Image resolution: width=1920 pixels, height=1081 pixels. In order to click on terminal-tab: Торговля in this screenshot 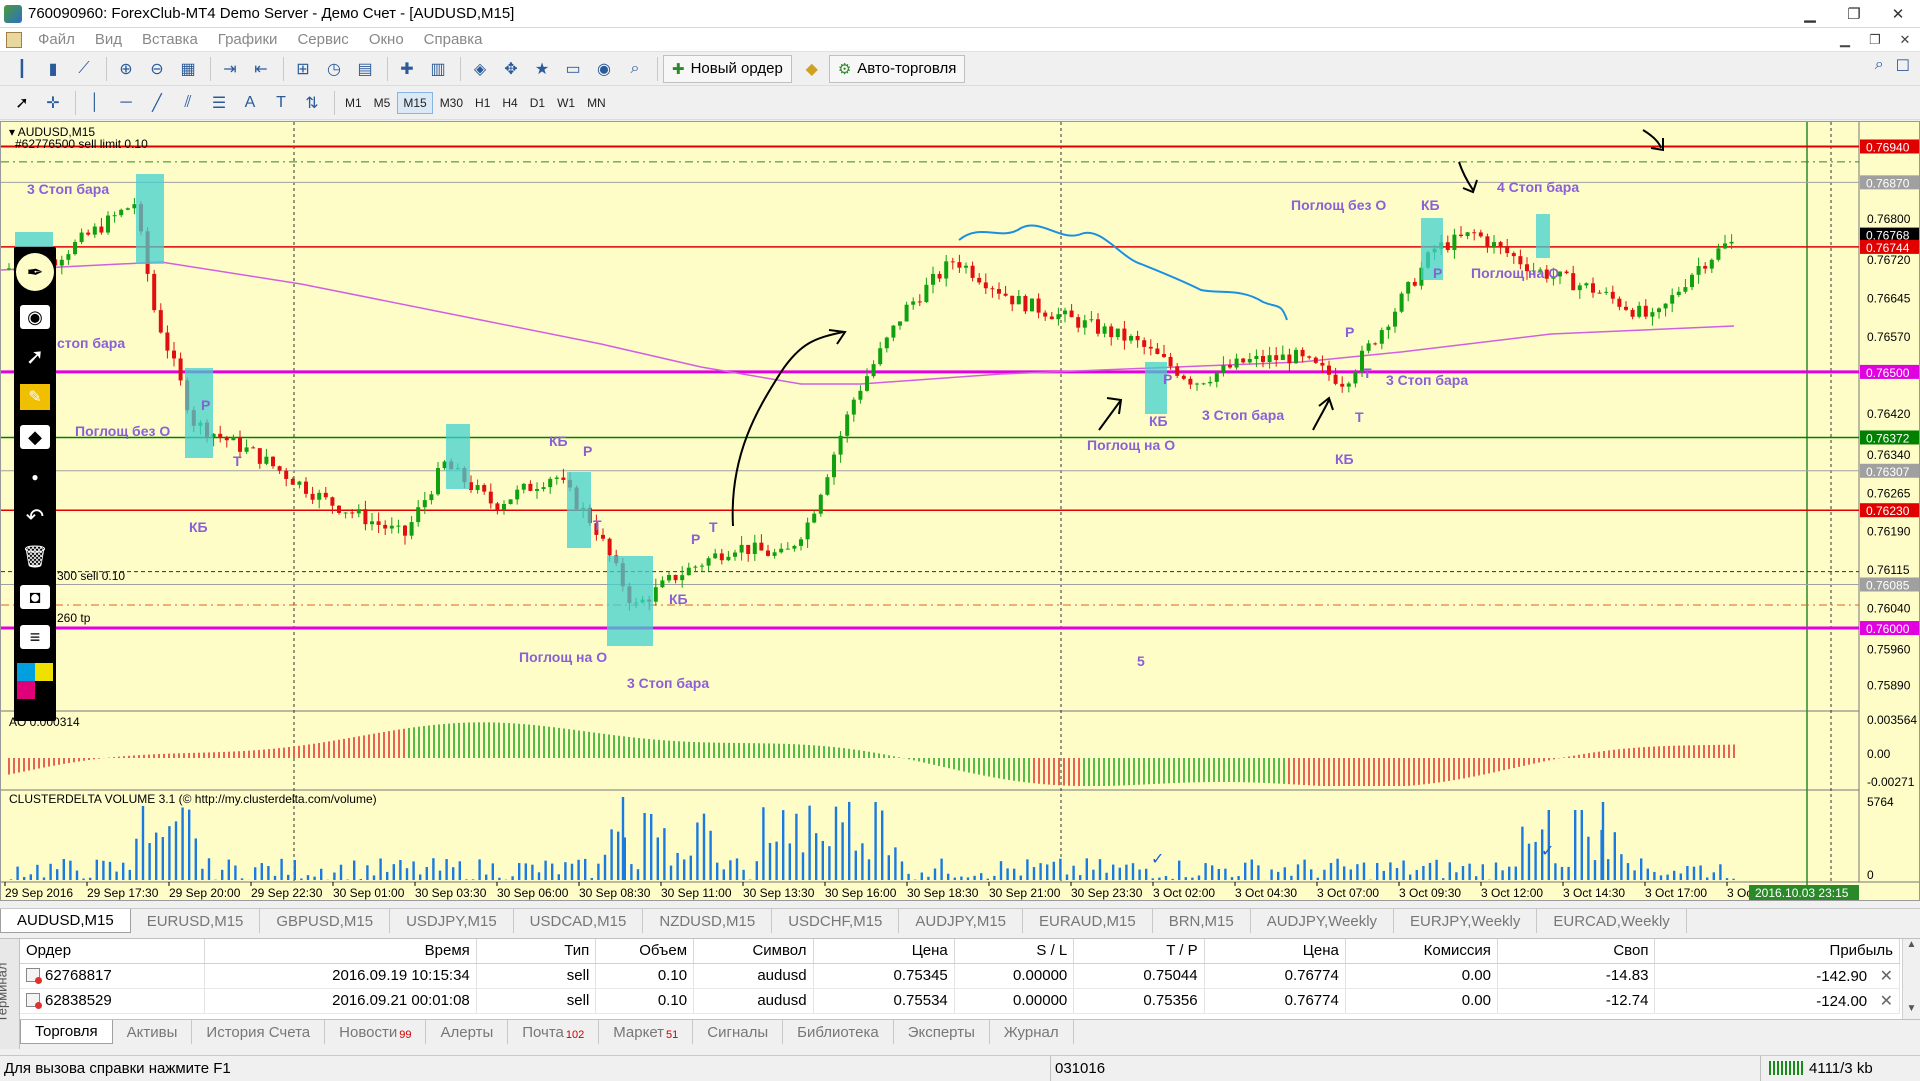, I will do `click(66, 1032)`.